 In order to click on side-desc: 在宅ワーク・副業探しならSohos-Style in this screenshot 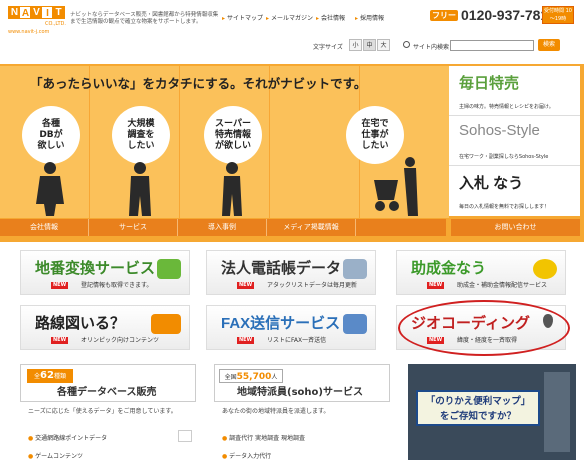, I will do `click(504, 157)`.